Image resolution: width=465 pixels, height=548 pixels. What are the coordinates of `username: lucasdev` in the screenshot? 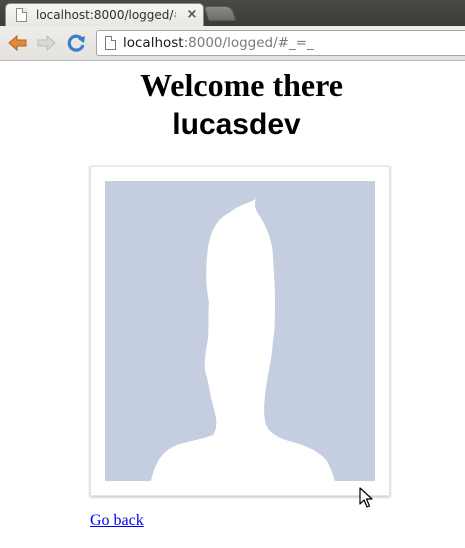 It's located at (236, 124).